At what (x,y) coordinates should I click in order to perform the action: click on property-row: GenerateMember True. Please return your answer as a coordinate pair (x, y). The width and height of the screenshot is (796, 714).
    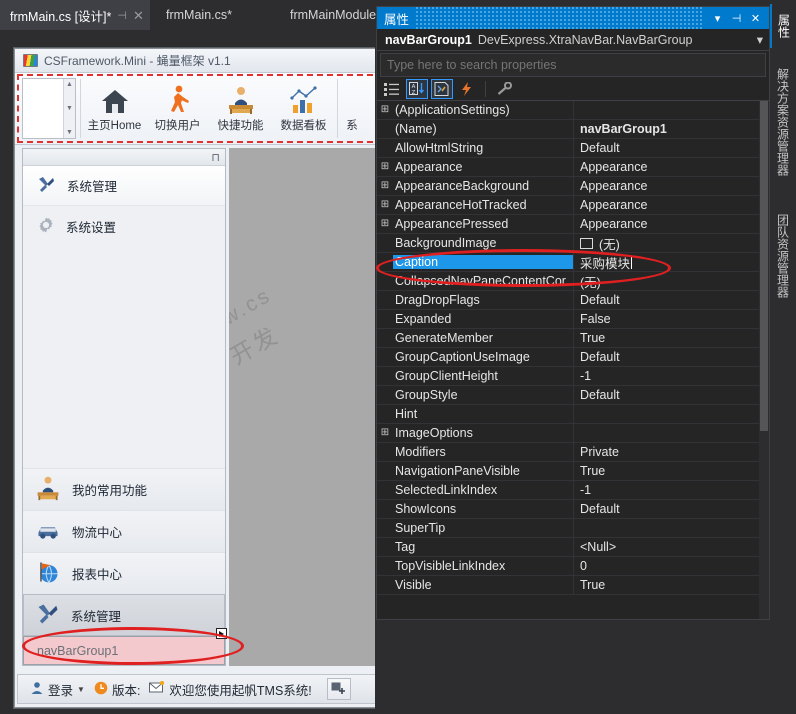
    Looking at the image, I should click on (573, 338).